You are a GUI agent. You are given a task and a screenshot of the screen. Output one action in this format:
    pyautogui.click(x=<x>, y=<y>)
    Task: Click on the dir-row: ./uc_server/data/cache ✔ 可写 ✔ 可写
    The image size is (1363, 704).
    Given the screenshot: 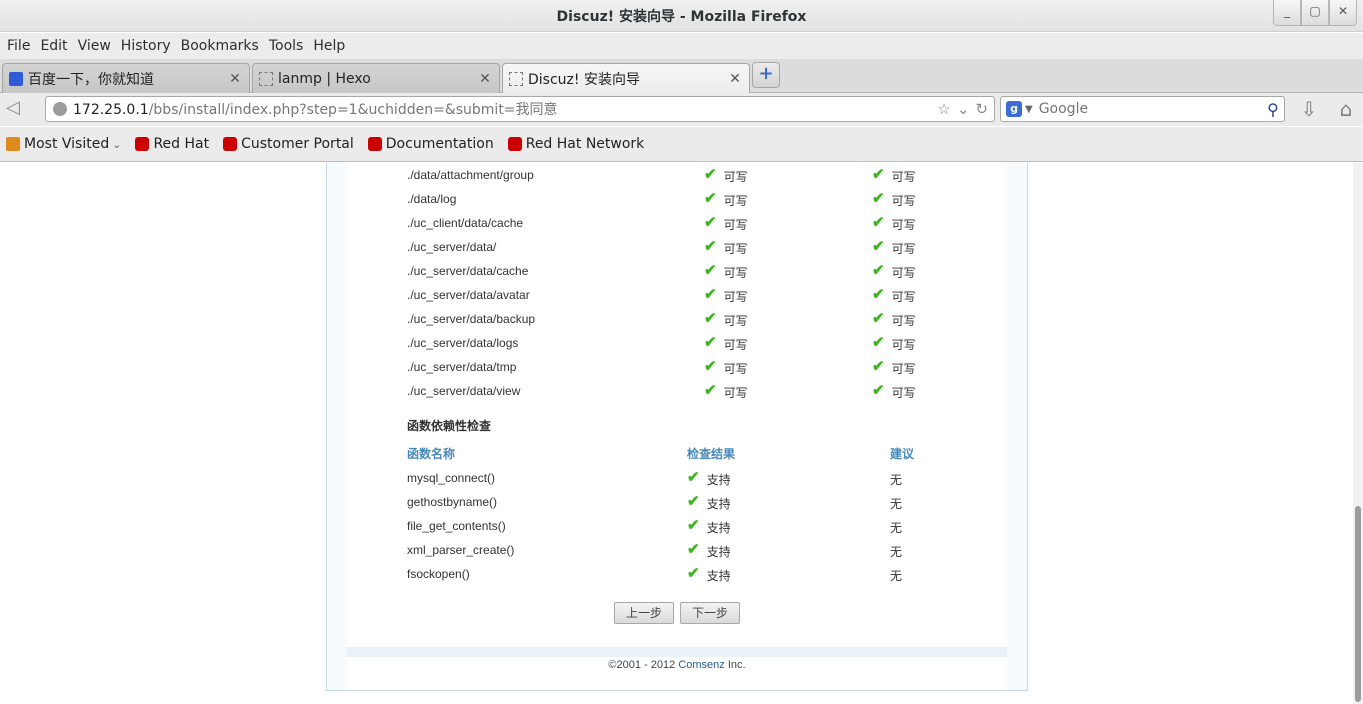 What is the action you would take?
    pyautogui.click(x=687, y=272)
    